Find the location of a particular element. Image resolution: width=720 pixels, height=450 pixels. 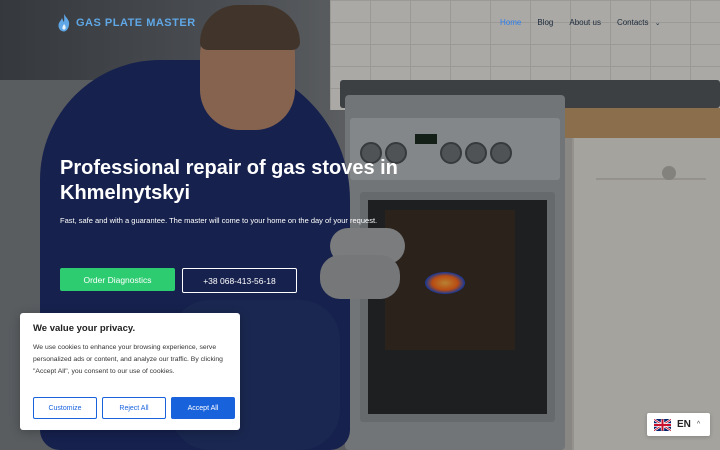

language-switcher: EN ^ is located at coordinates (678, 424).